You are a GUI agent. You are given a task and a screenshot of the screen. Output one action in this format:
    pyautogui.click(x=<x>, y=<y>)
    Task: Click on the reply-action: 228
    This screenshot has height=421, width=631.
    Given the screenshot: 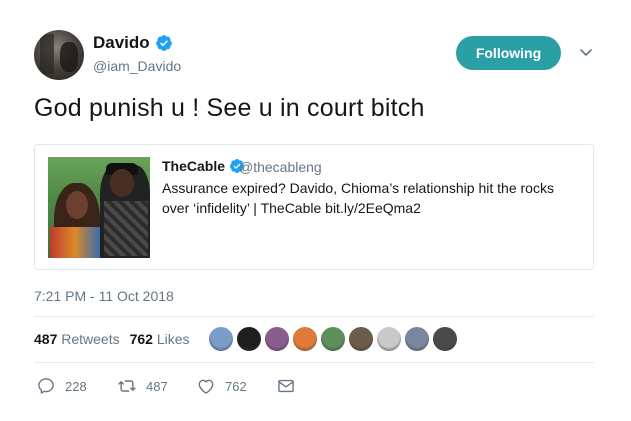 What is the action you would take?
    pyautogui.click(x=61, y=386)
    